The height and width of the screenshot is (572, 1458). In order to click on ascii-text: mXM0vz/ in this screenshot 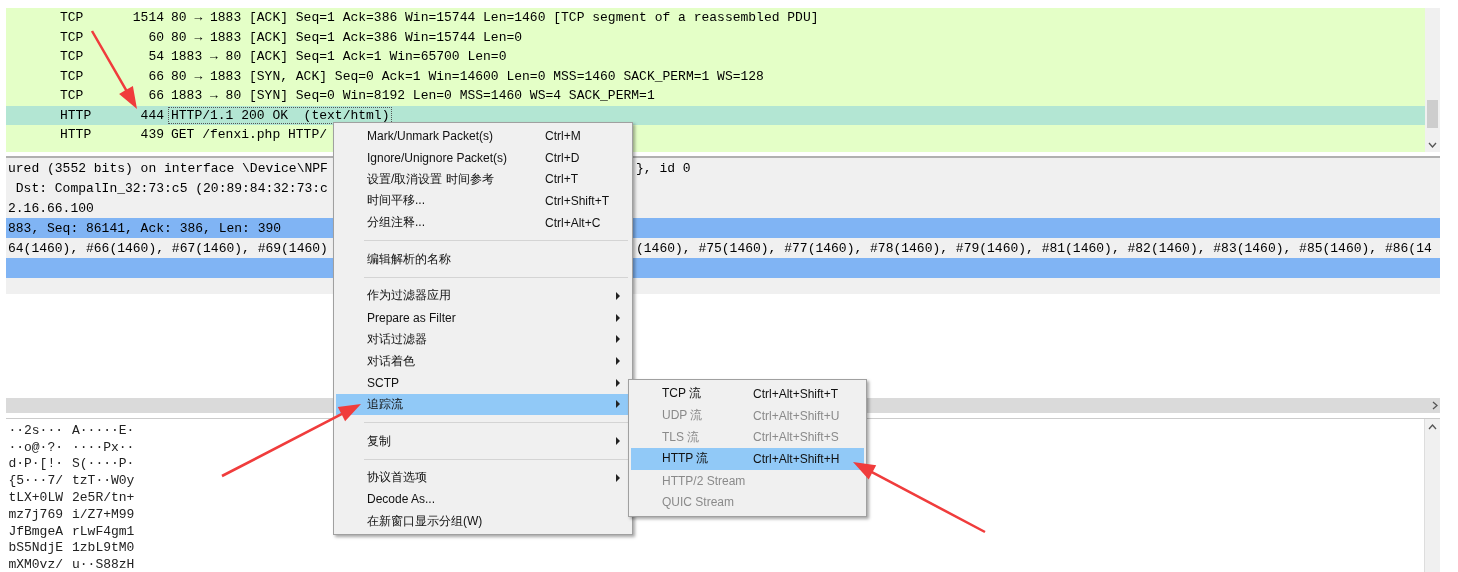, I will do `click(35, 564)`.